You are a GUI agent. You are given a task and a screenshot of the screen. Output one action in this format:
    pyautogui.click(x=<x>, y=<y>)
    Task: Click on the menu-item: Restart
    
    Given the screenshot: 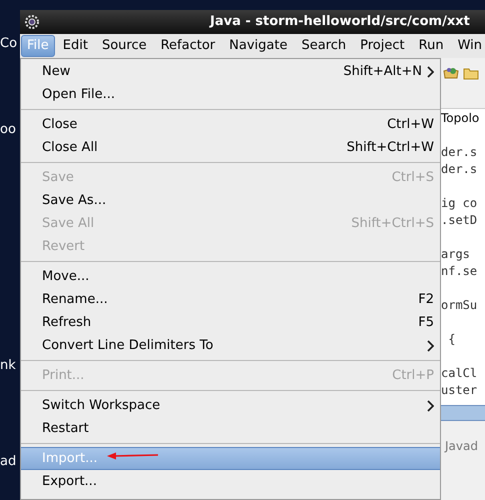 What is the action you would take?
    pyautogui.click(x=230, y=428)
    